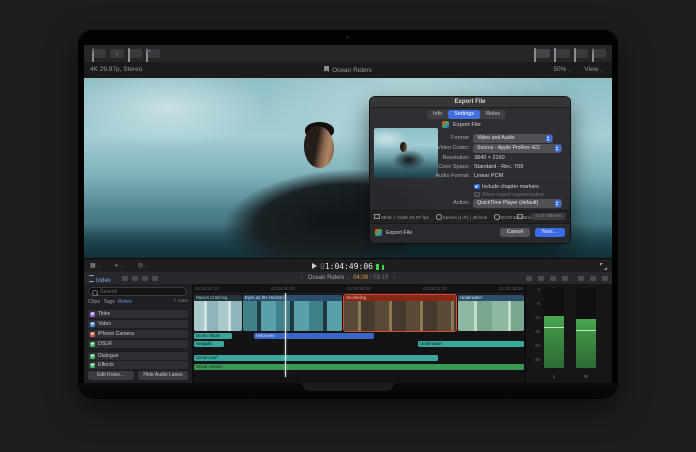  What do you see at coordinates (401, 217) in the screenshot?
I see `status-resolution: 3840 × 2160 29.97 fps` at bounding box center [401, 217].